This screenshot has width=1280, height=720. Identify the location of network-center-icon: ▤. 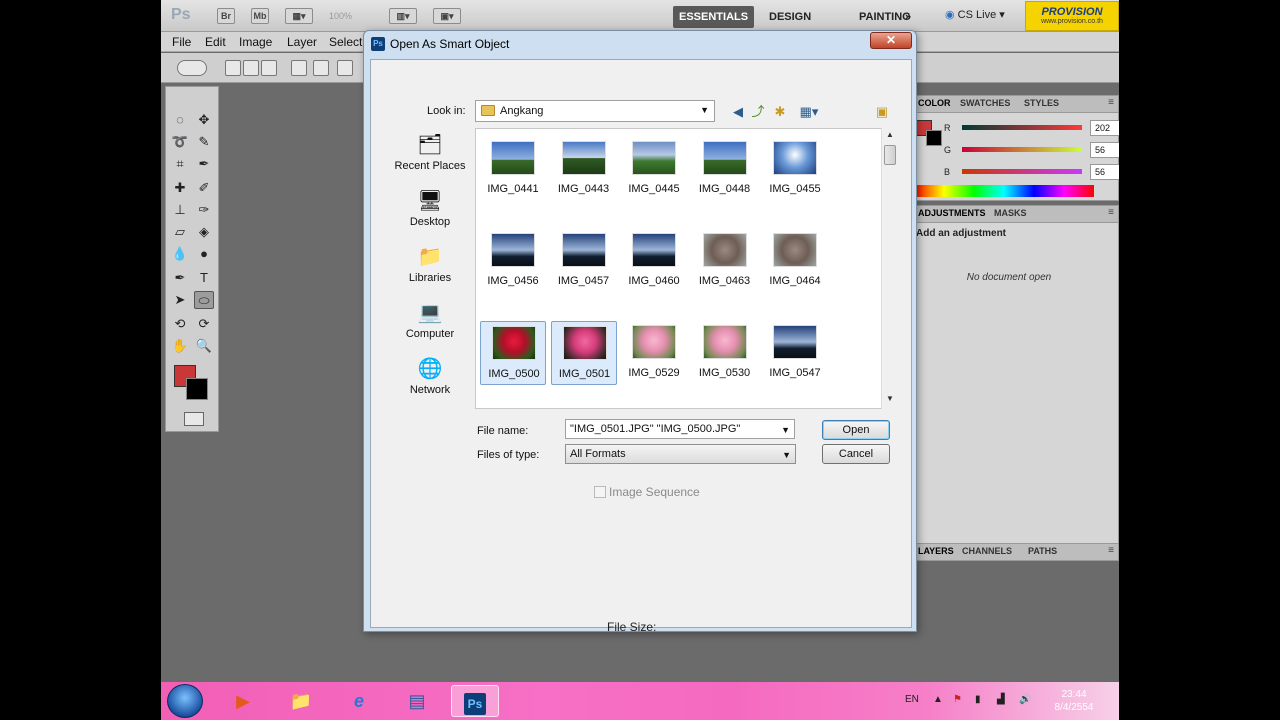
(417, 701).